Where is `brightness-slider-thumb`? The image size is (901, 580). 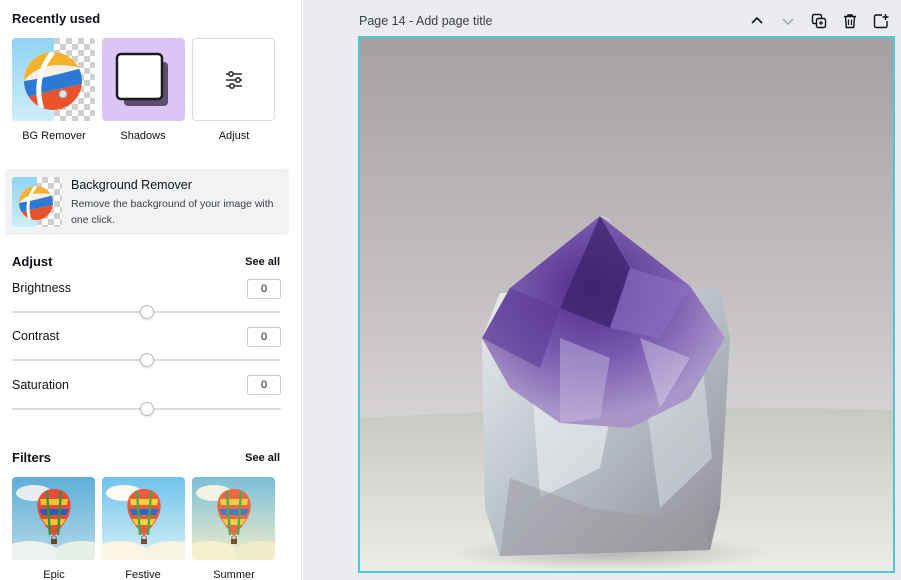 brightness-slider-thumb is located at coordinates (146, 312).